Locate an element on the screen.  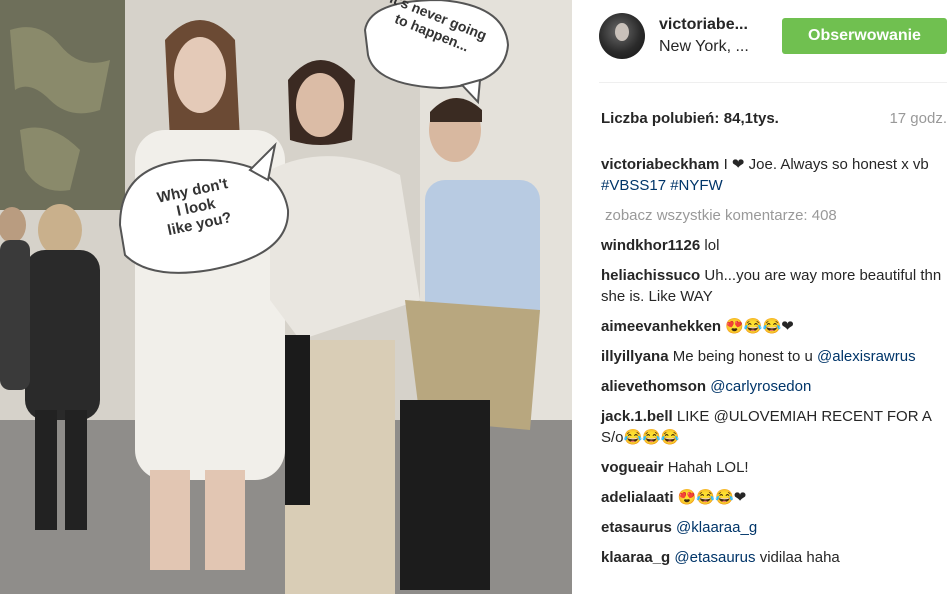
divider is located at coordinates (773, 82).